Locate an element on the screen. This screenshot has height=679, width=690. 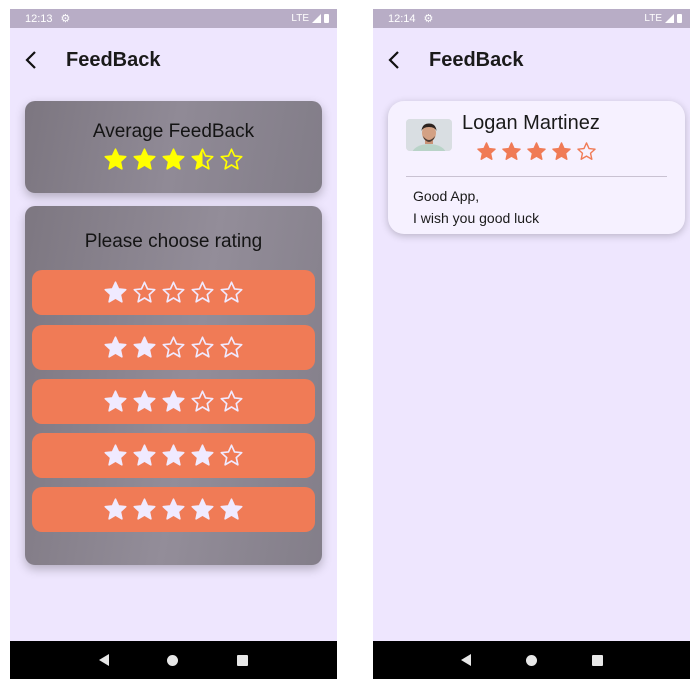
average-rating-stars is located at coordinates (173, 159).